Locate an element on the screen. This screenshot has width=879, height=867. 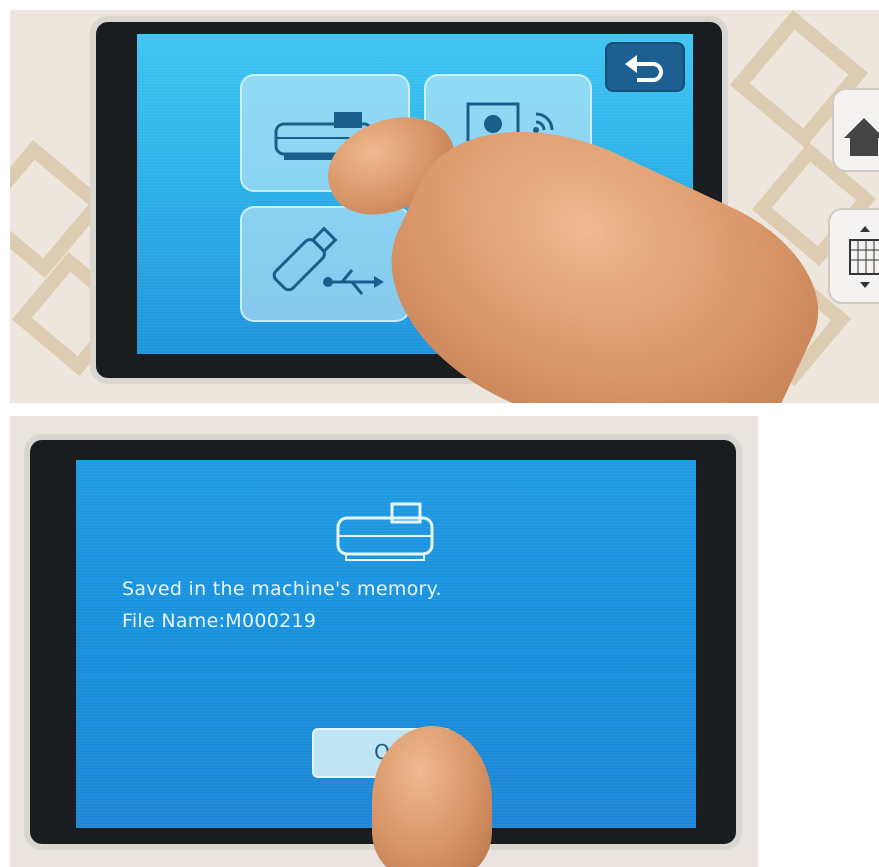
pattern-grid-icon is located at coordinates (864, 257).